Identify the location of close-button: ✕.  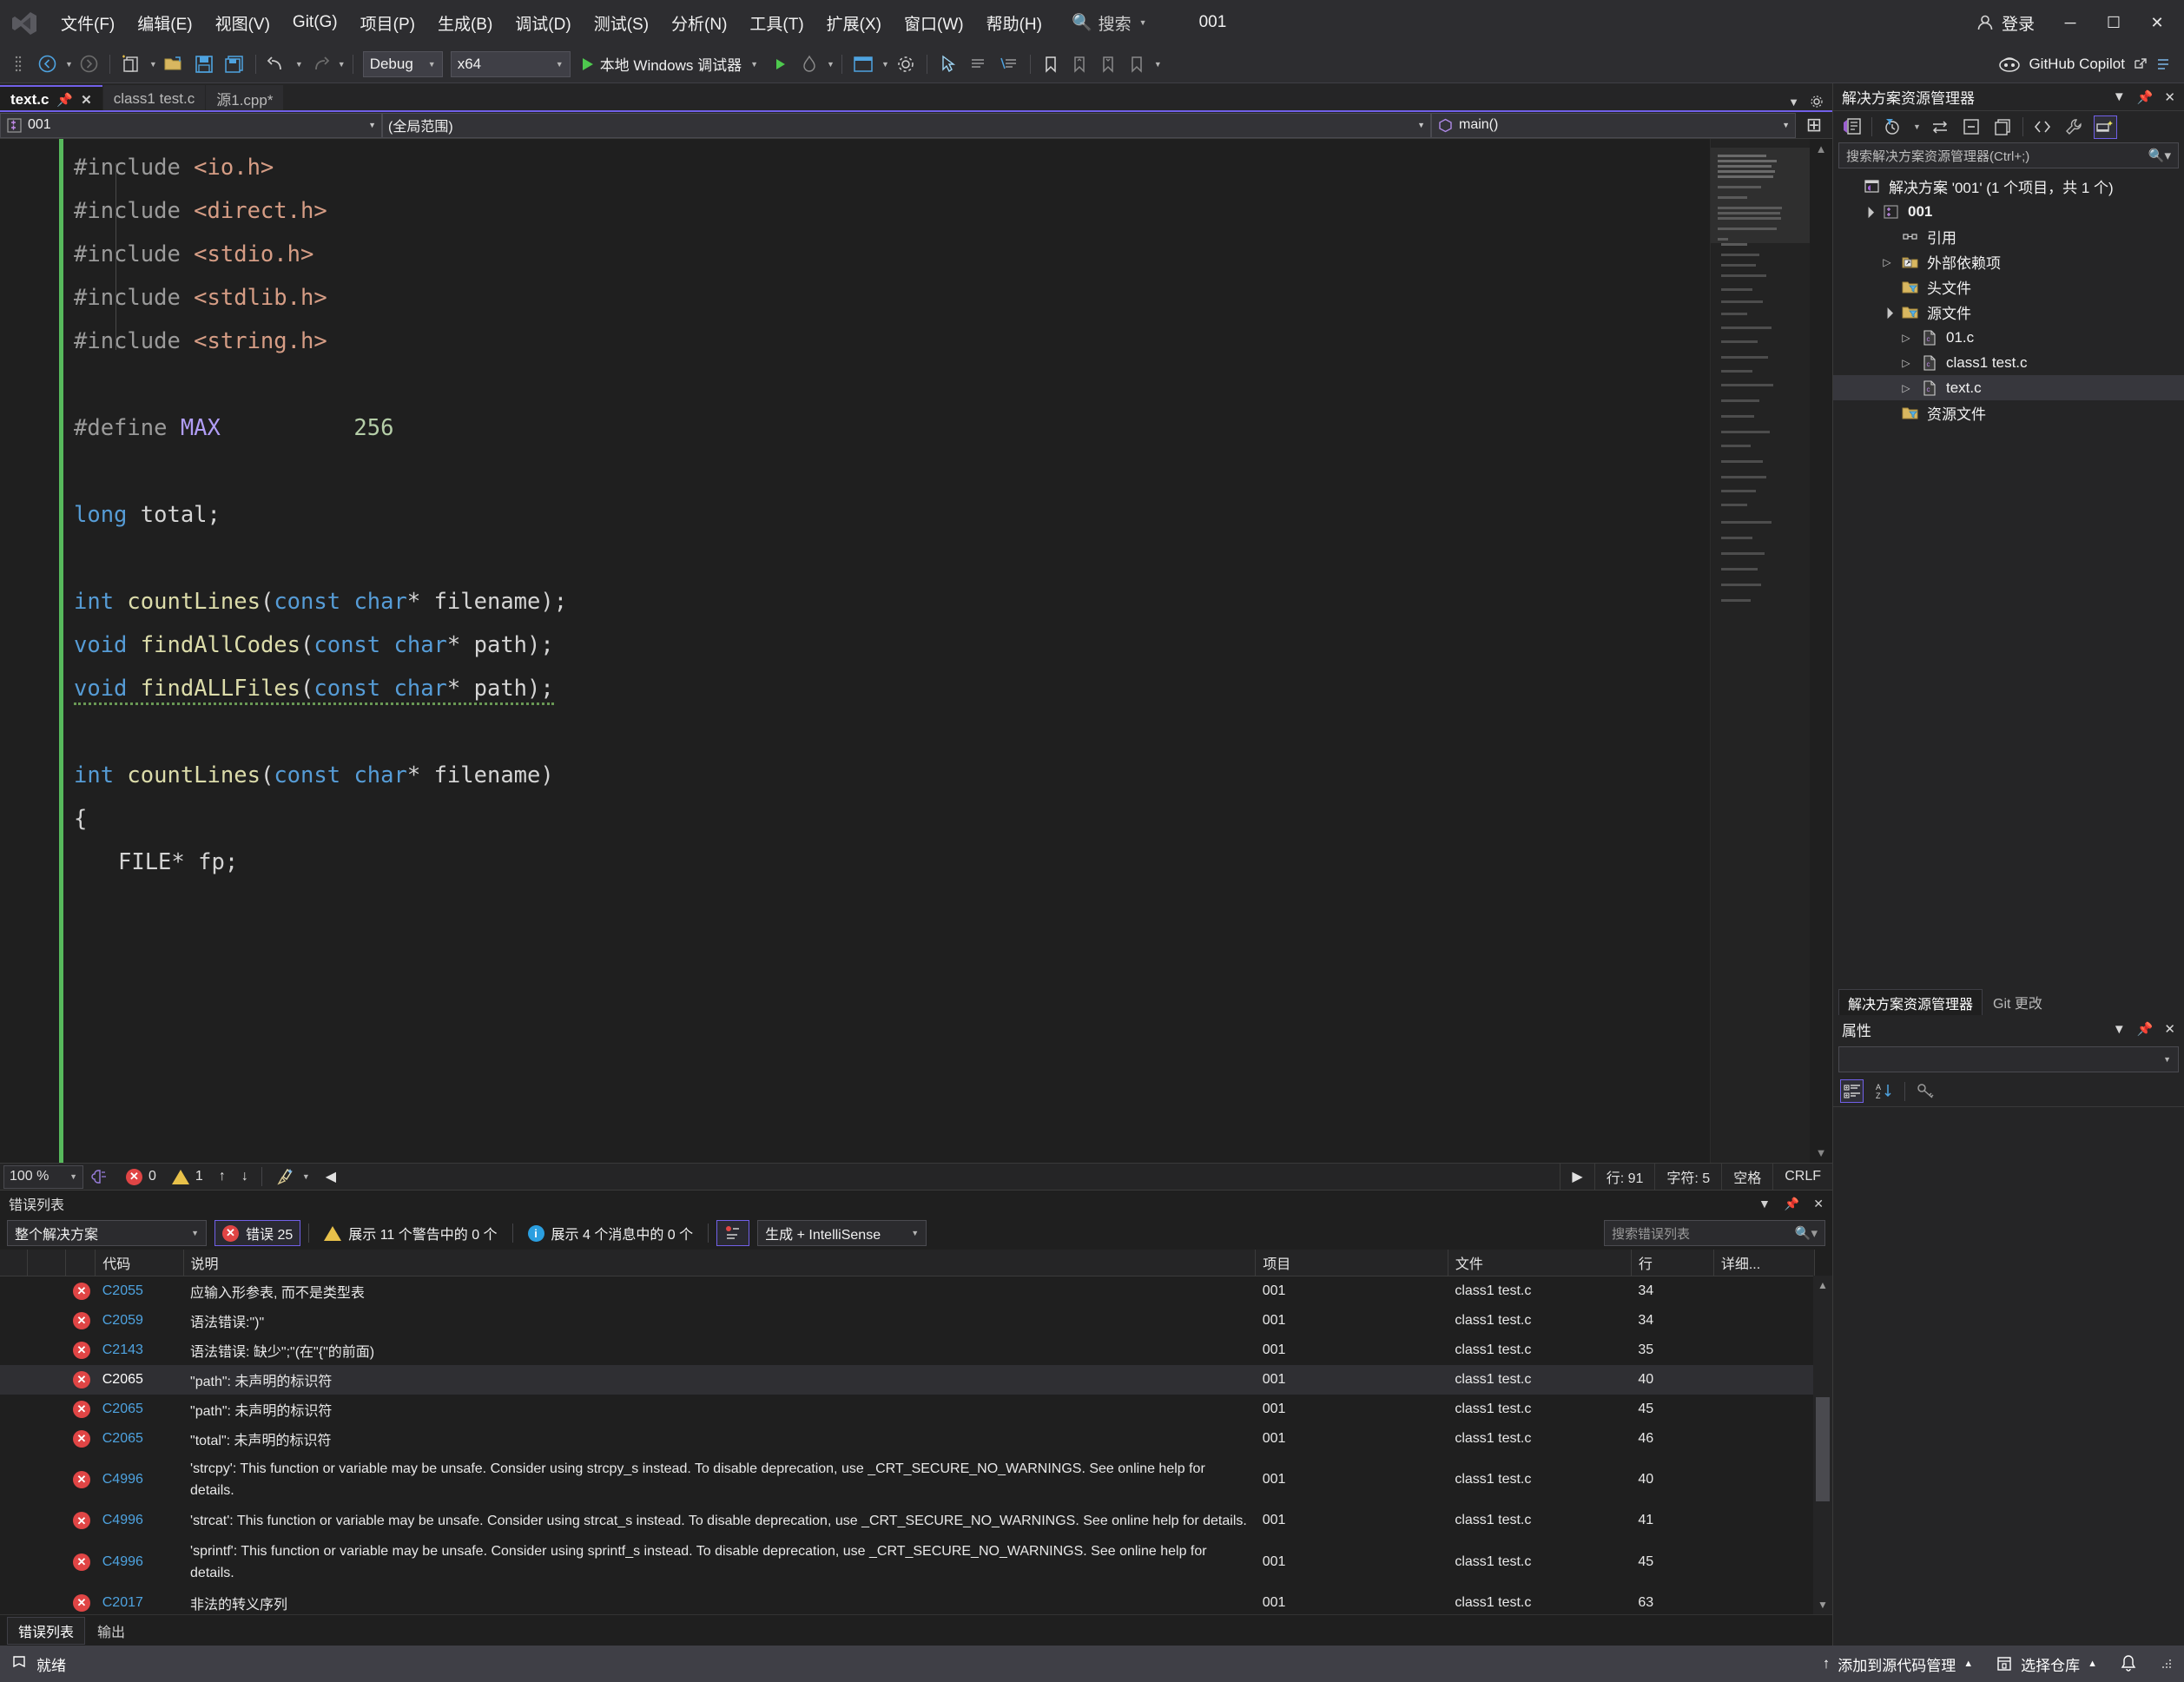
(2157, 23).